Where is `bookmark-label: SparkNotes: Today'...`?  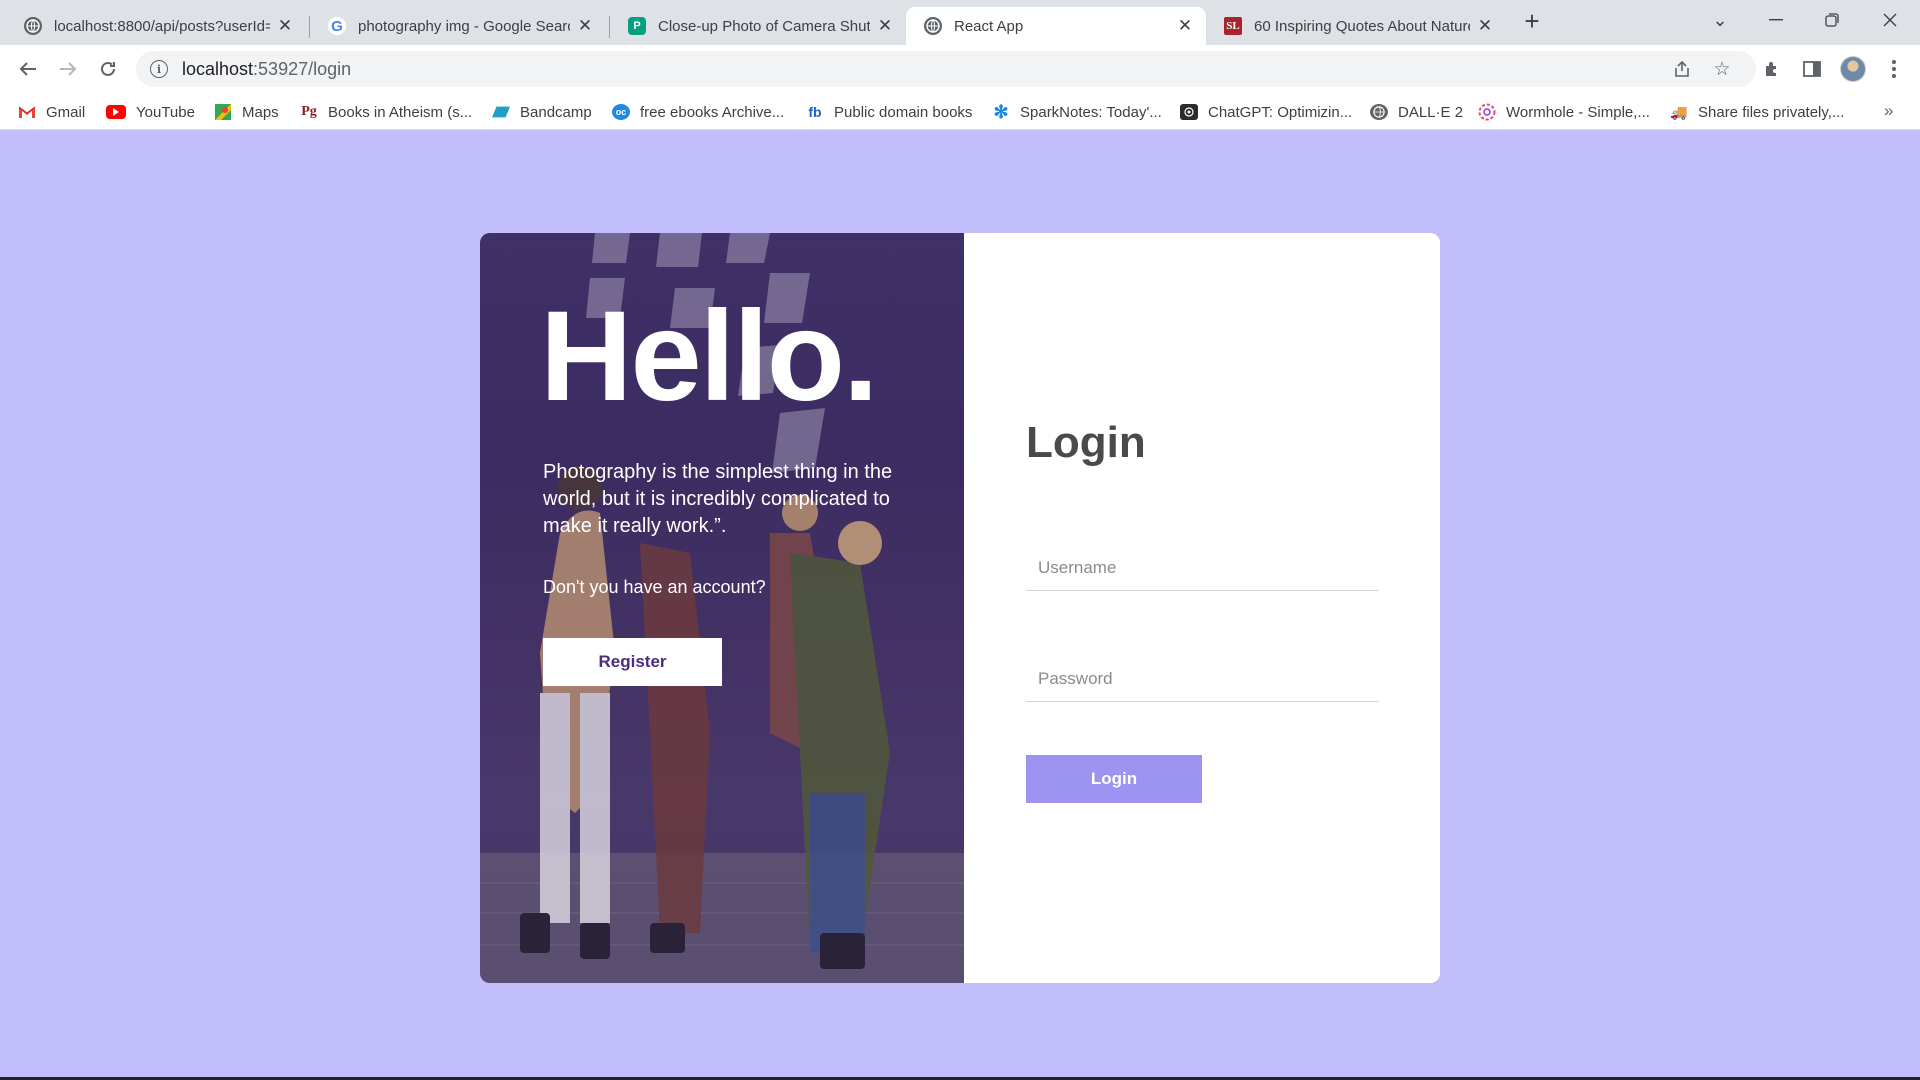
bookmark-label: SparkNotes: Today'... is located at coordinates (1091, 112).